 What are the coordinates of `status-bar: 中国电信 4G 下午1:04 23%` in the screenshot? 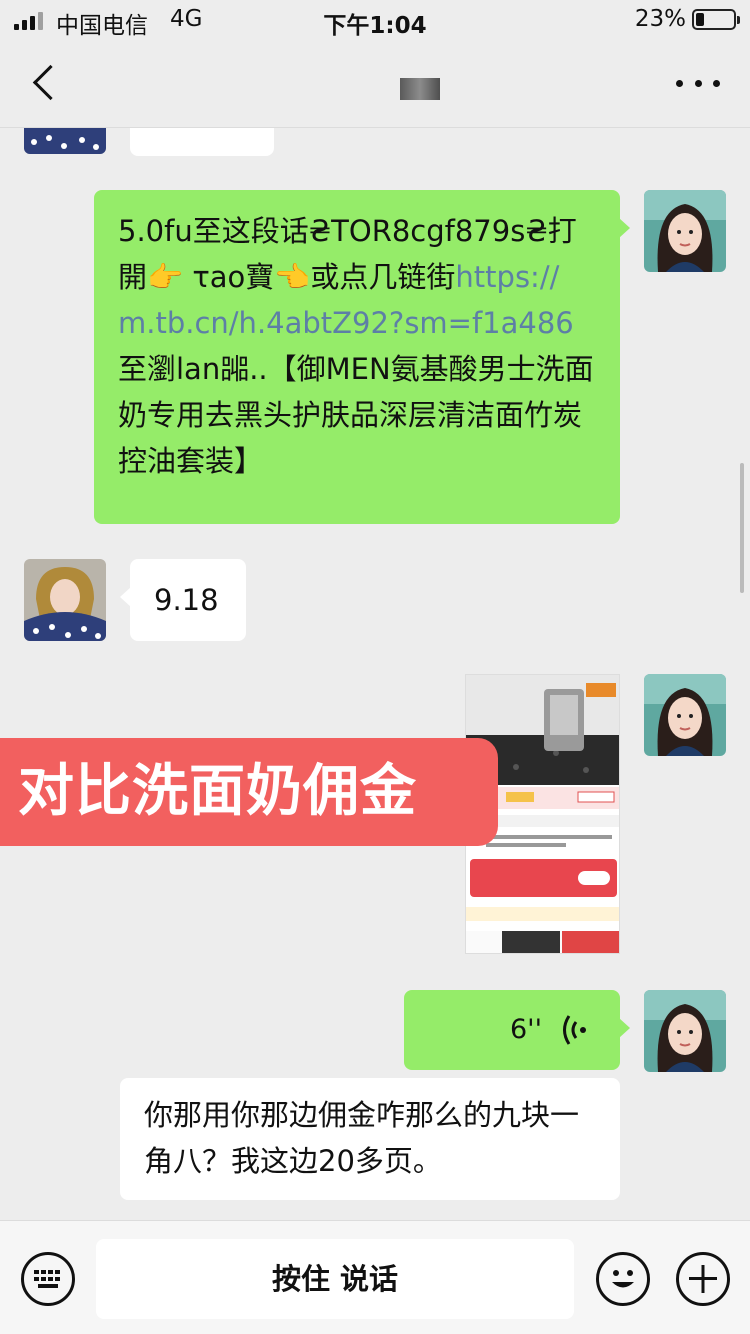 It's located at (375, 20).